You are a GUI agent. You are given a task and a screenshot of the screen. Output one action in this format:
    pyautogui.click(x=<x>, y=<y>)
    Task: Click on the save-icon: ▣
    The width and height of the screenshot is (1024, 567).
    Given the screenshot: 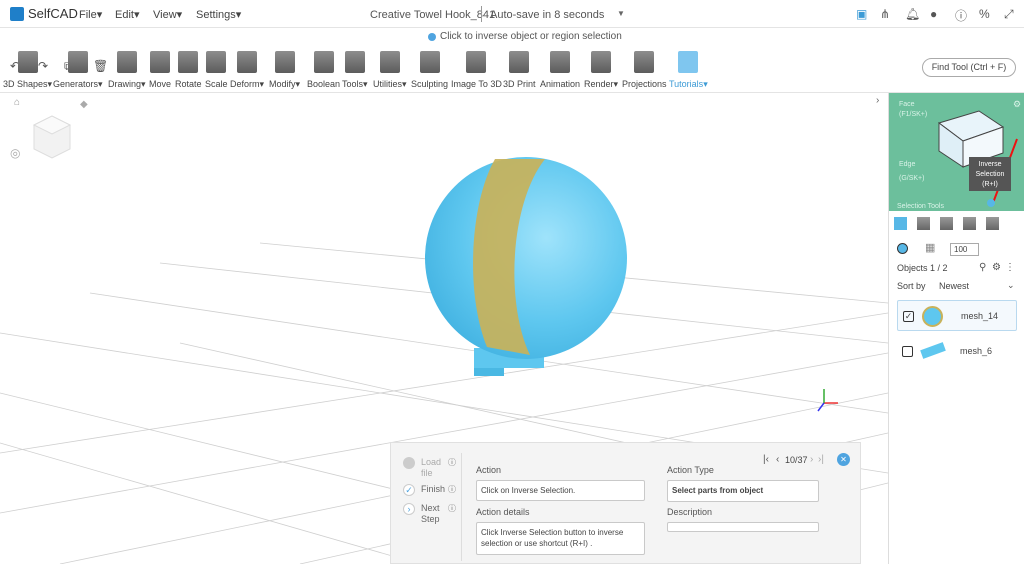 What is the action you would take?
    pyautogui.click(x=861, y=14)
    